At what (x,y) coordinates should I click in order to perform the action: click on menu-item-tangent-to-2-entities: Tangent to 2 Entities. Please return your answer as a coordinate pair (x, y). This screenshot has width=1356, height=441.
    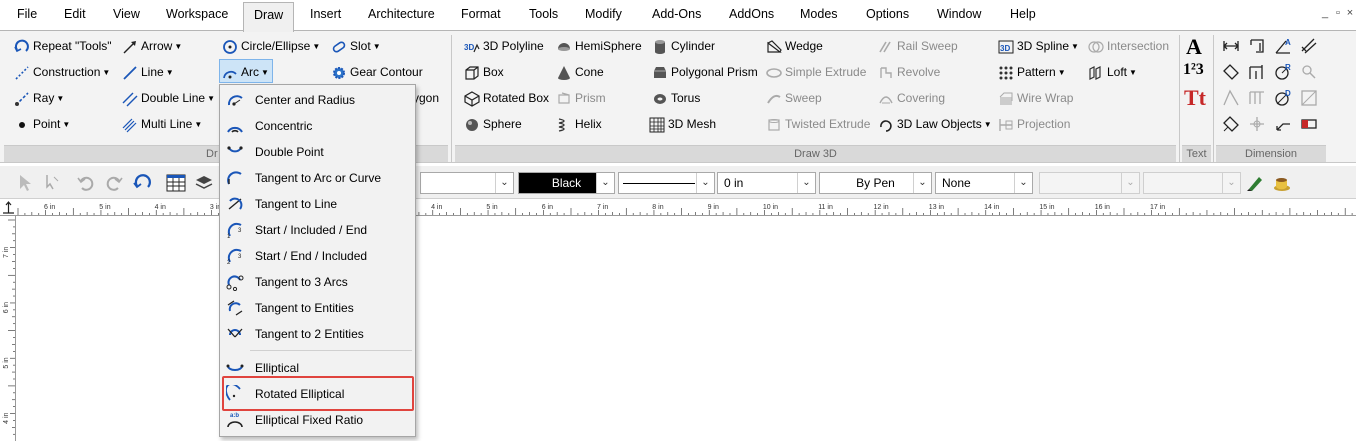
    Looking at the image, I should click on (317, 334).